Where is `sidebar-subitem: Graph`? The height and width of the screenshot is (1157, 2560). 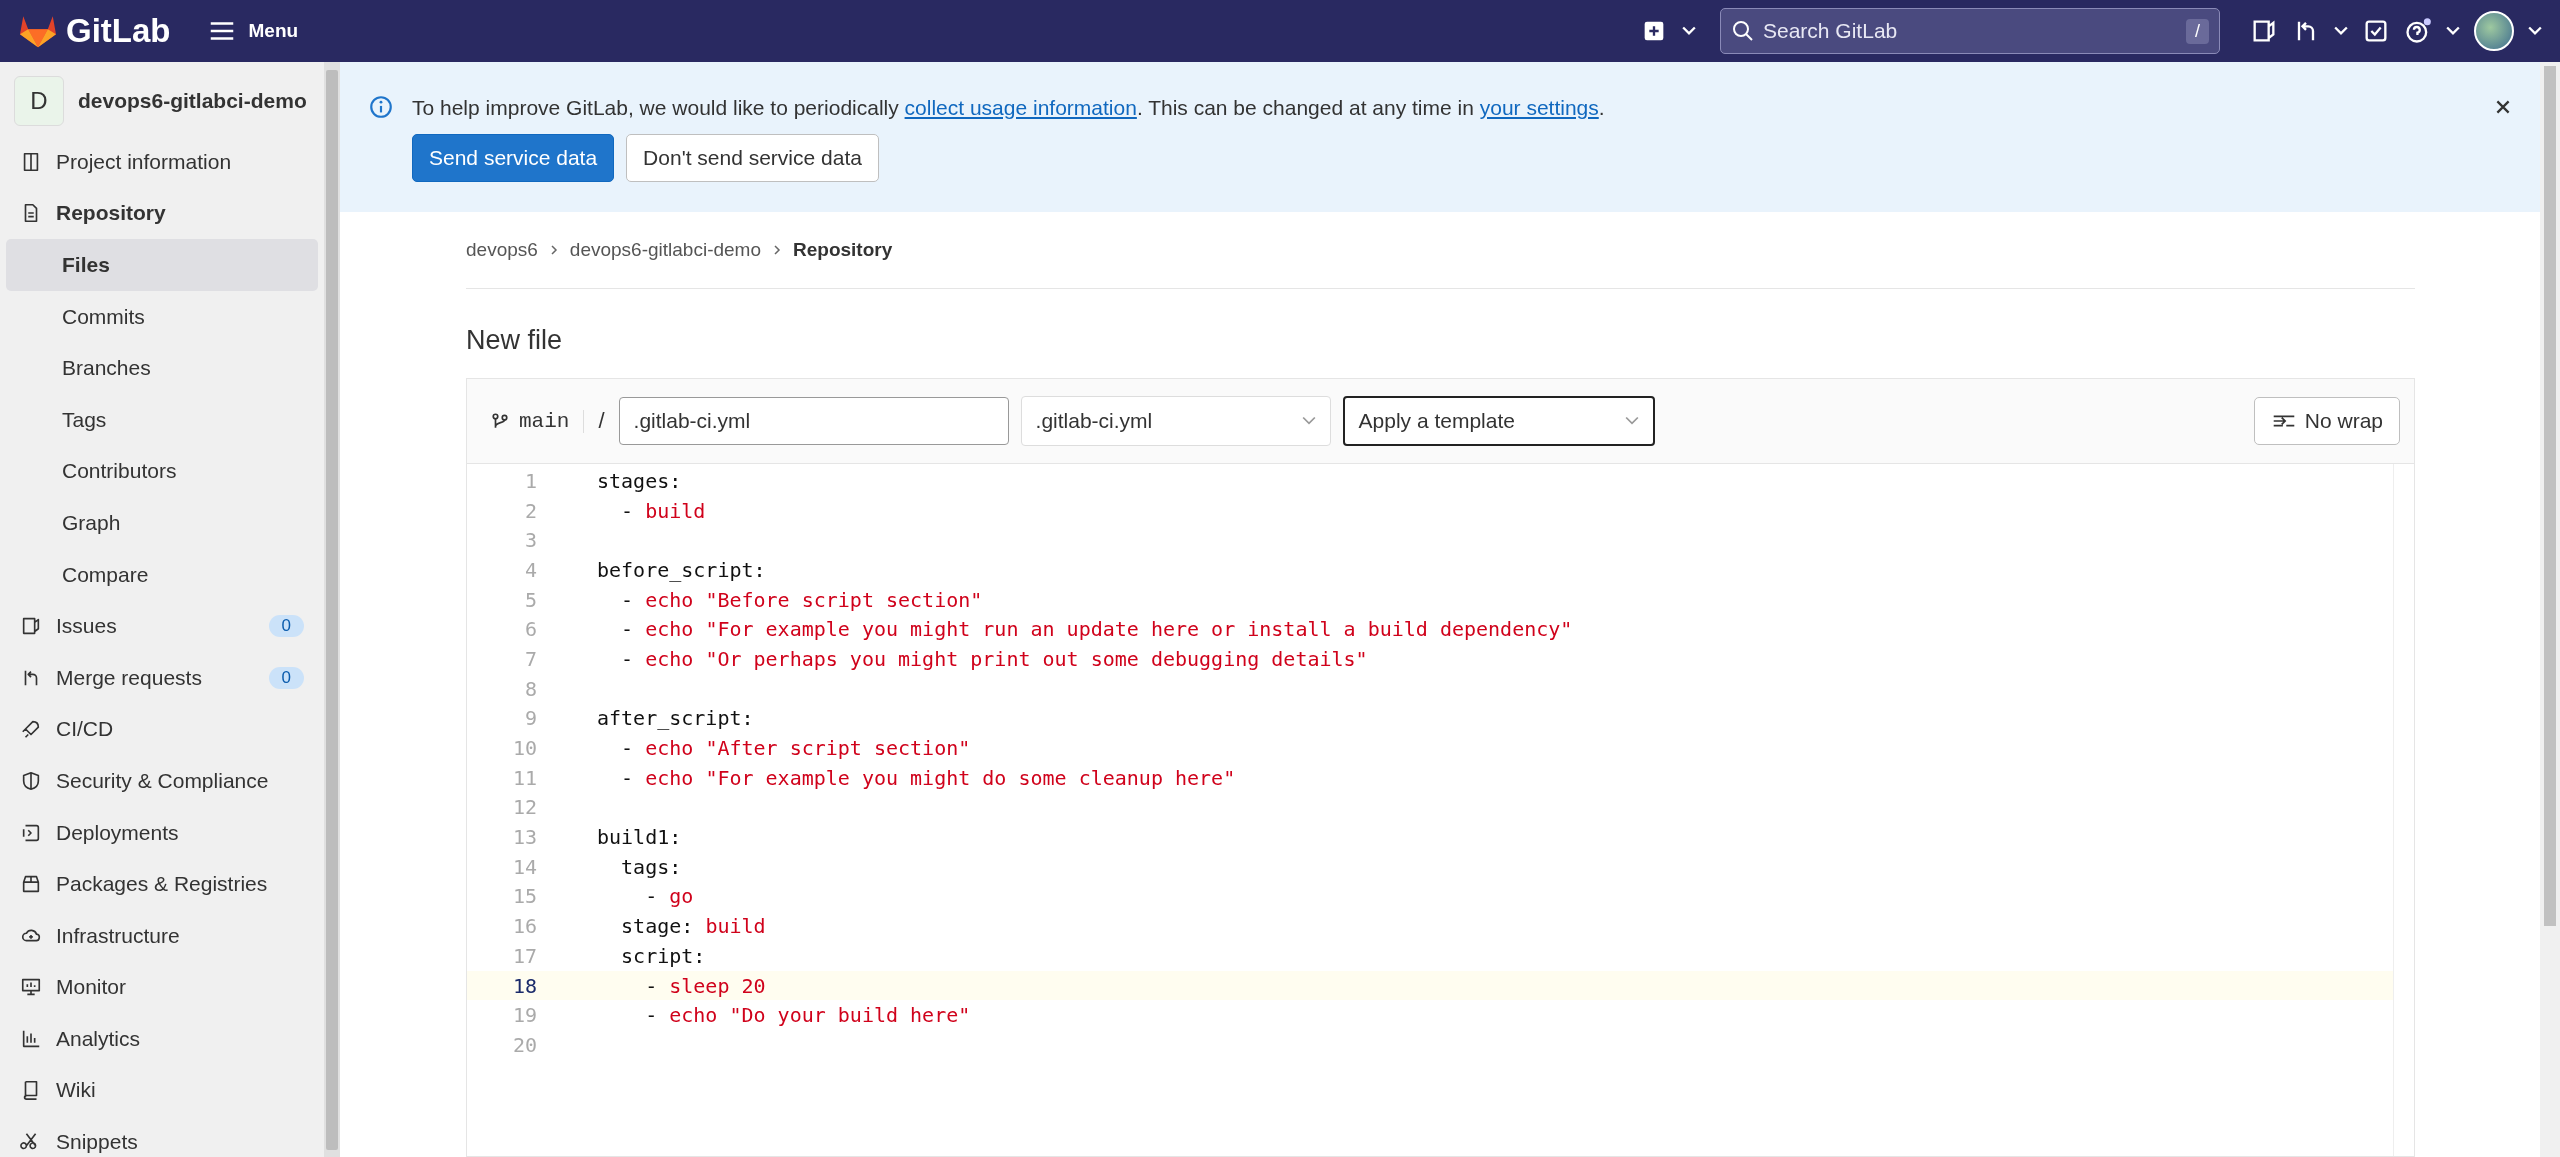 sidebar-subitem: Graph is located at coordinates (162, 523).